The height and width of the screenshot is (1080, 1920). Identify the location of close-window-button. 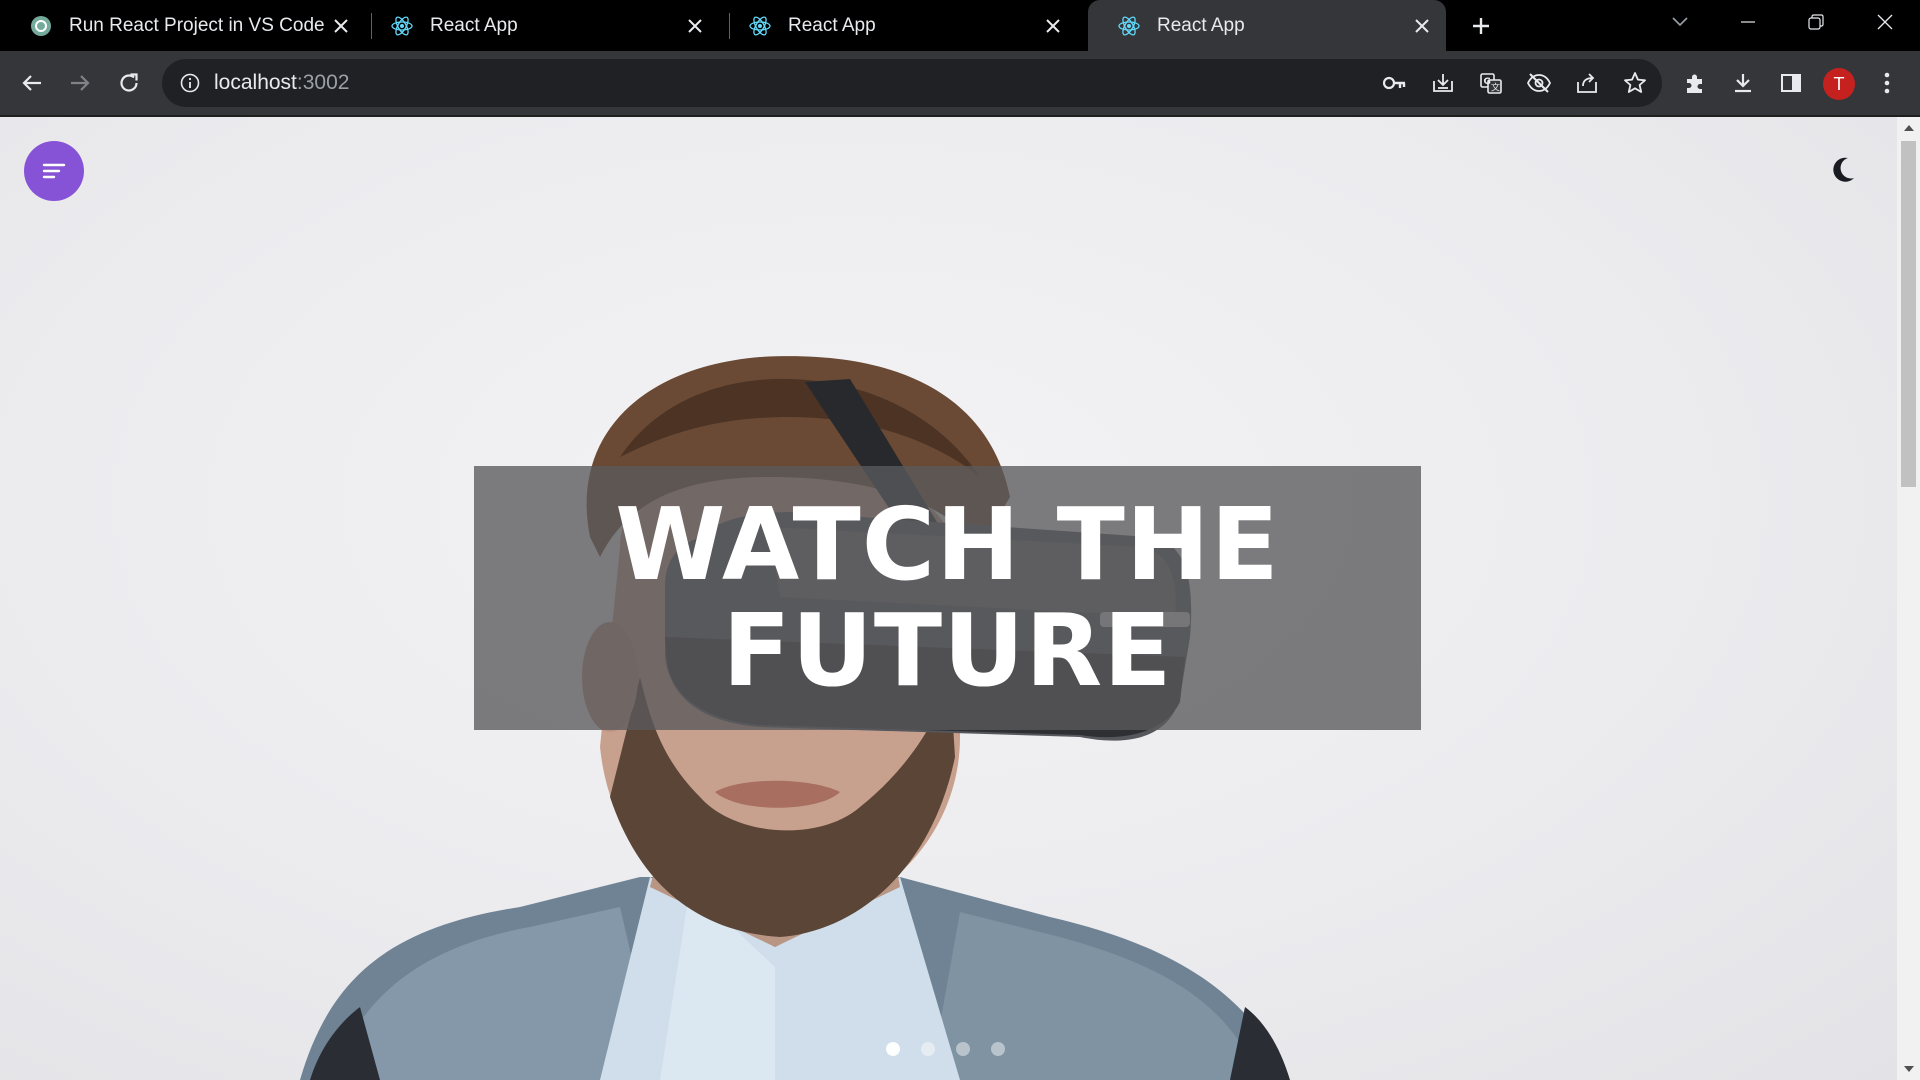
(1885, 22).